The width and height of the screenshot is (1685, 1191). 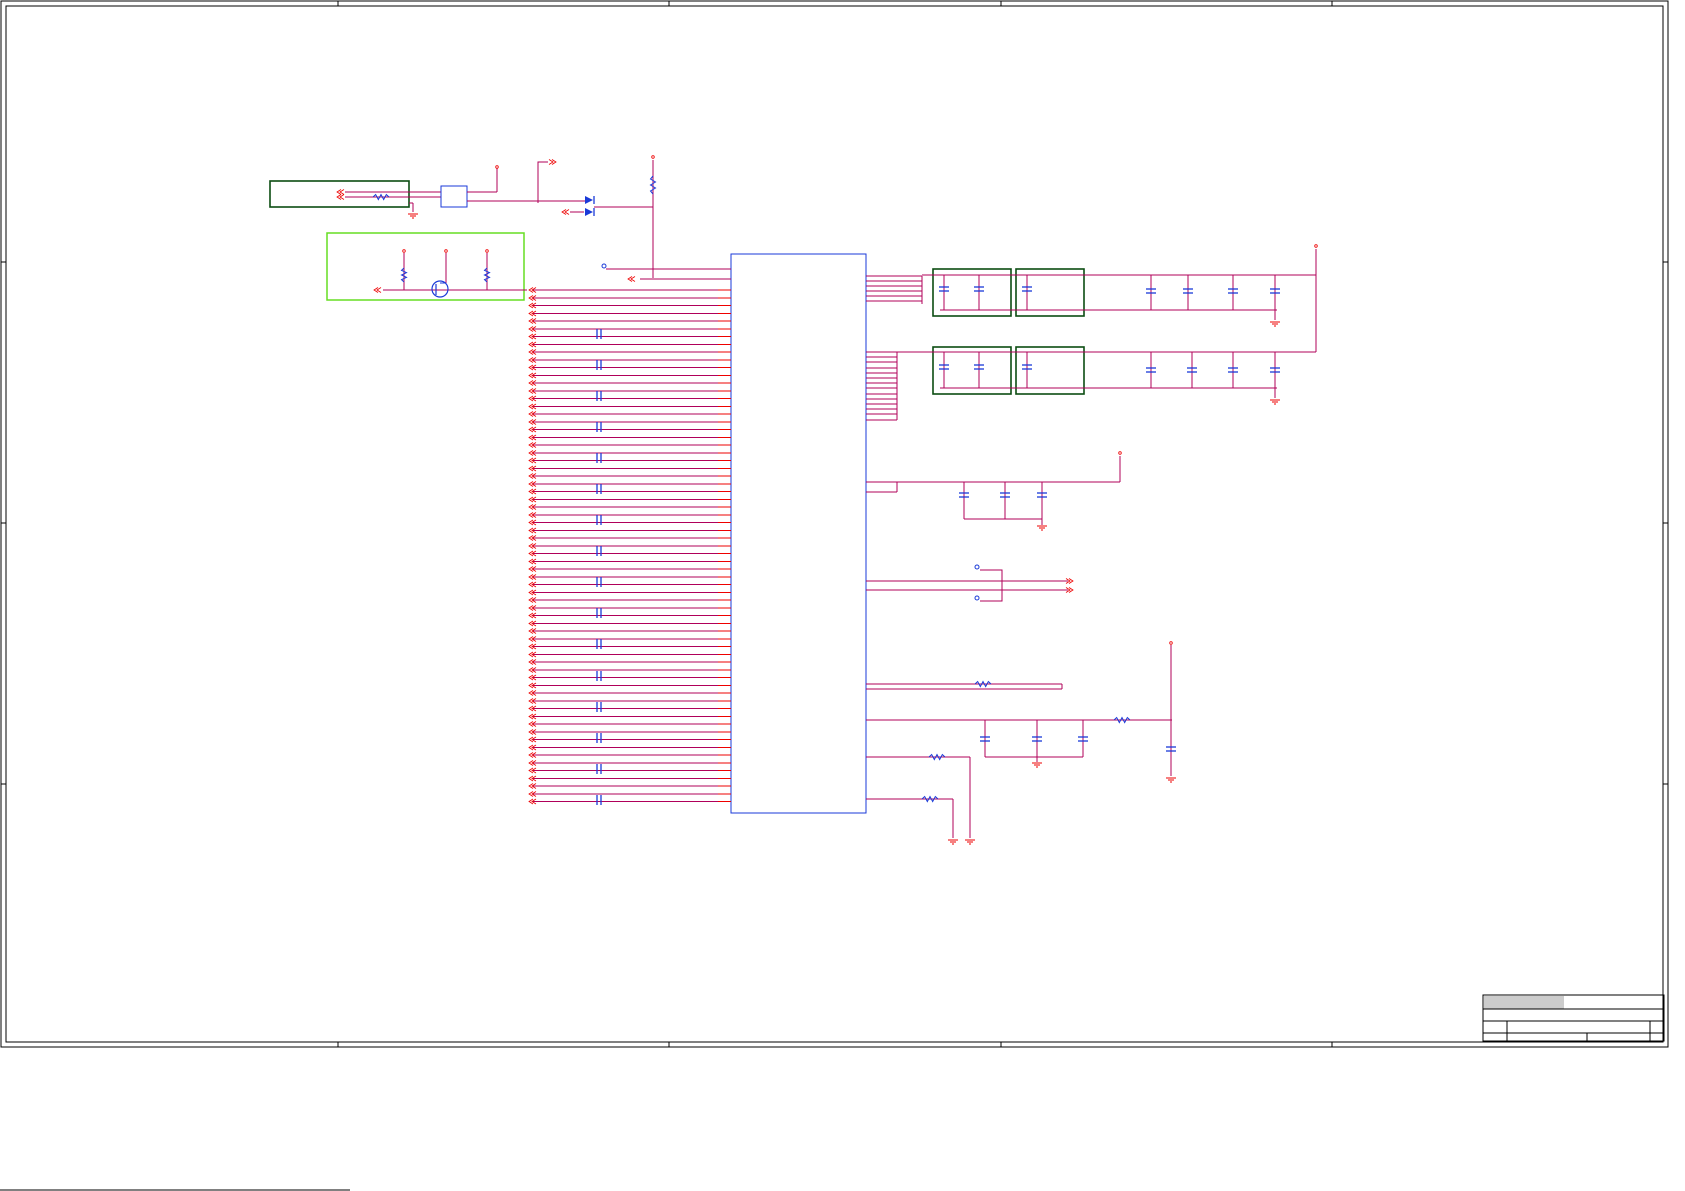 I want to click on title-block, so click(x=1573, y=1018).